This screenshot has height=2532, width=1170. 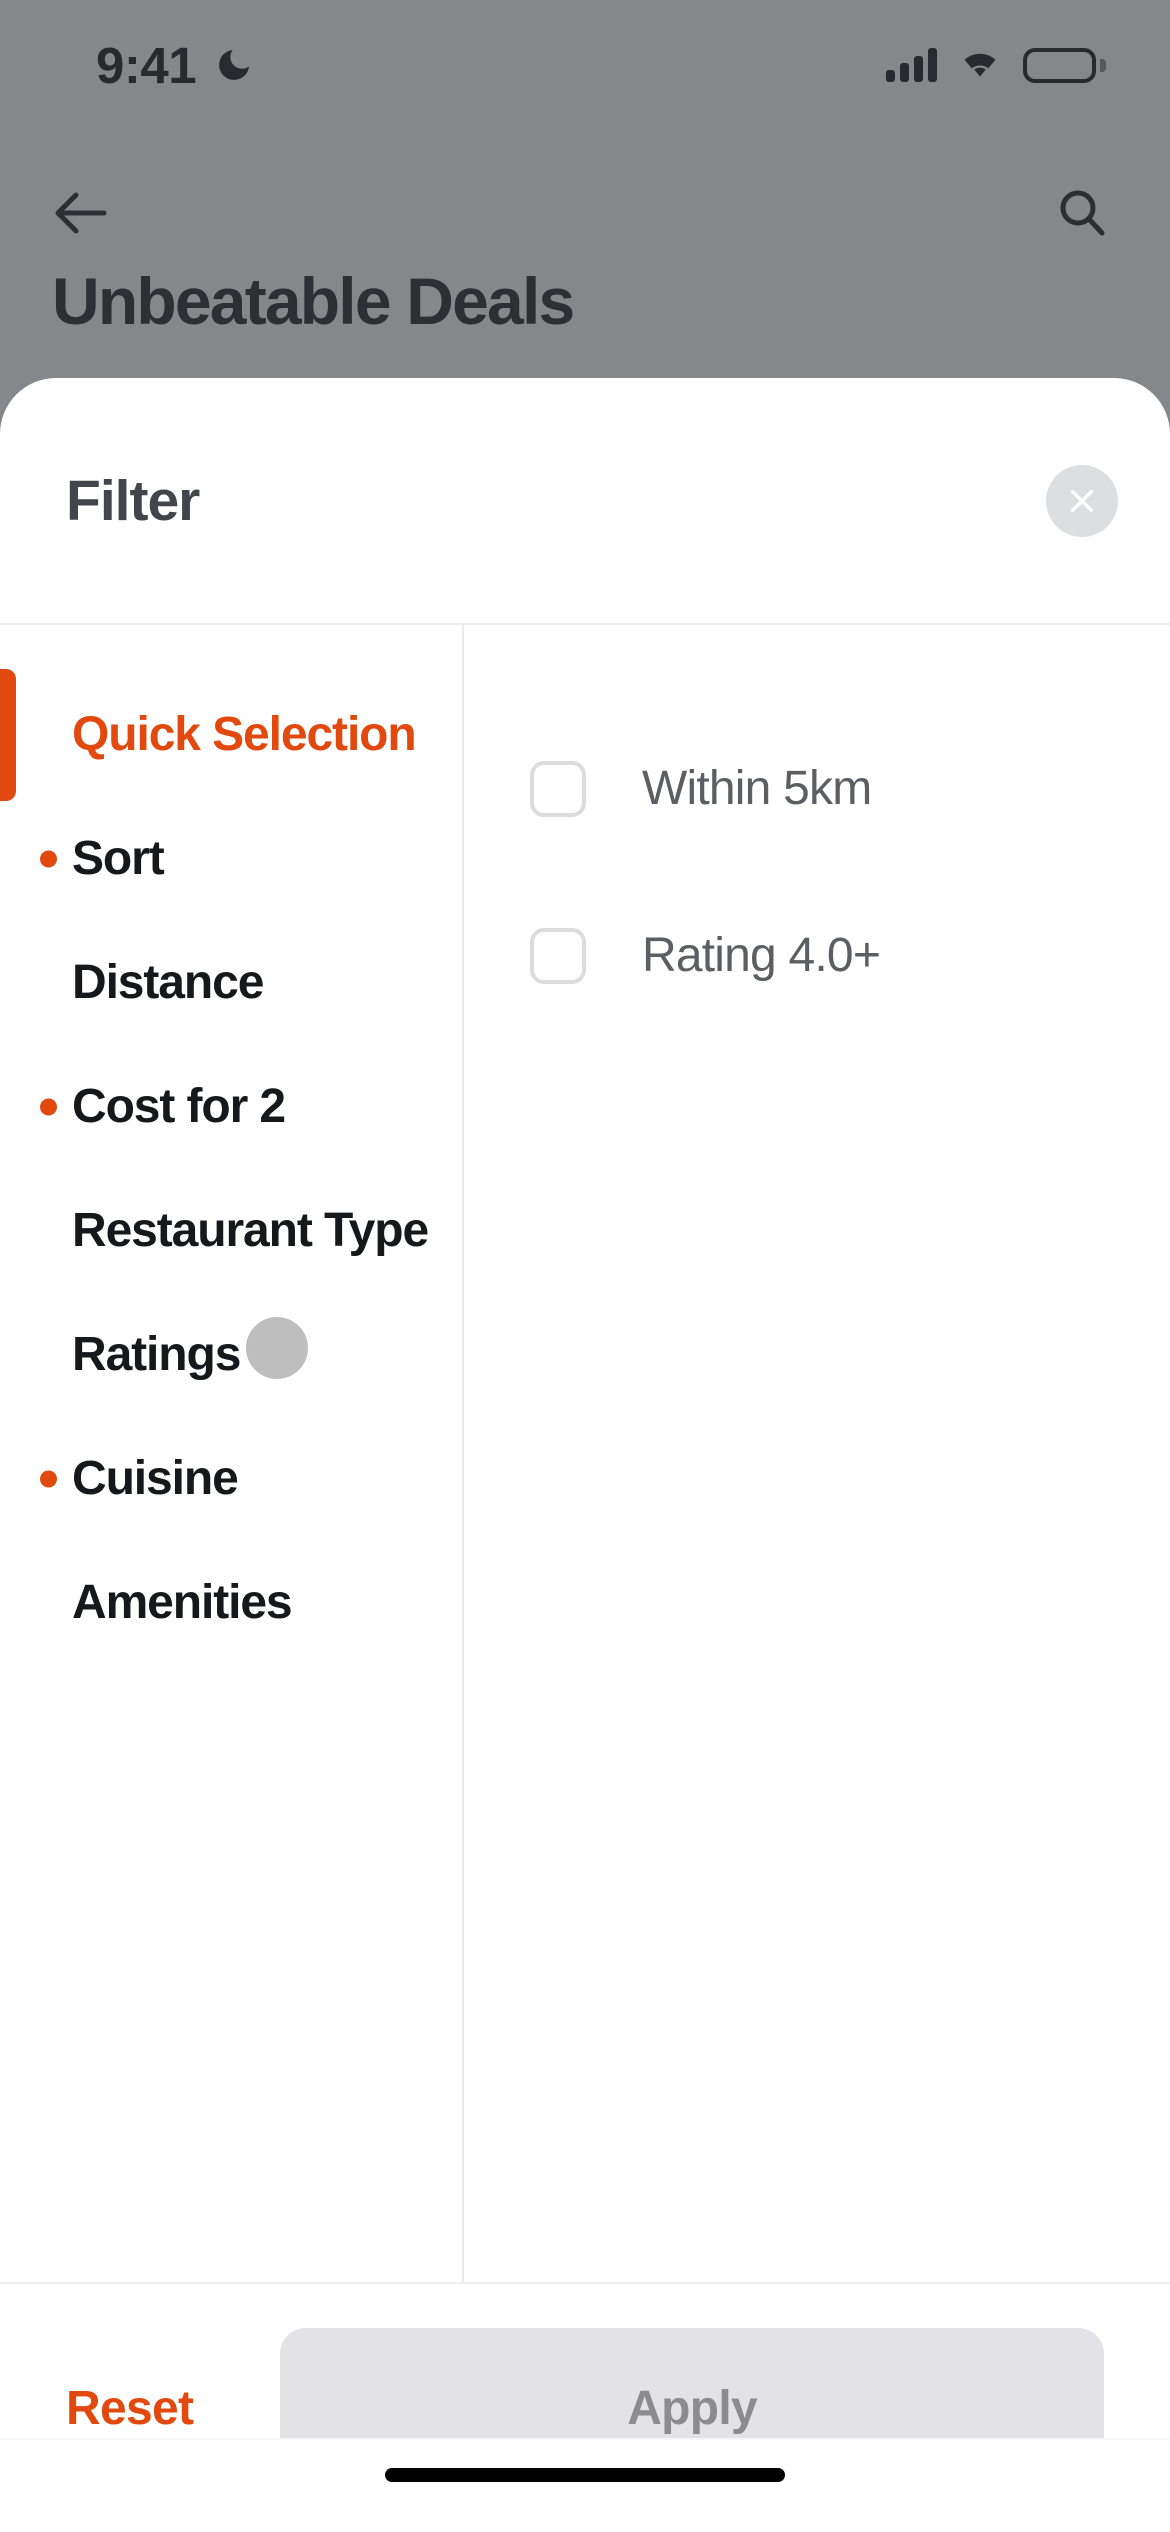 What do you see at coordinates (585, 2485) in the screenshot?
I see `home-indicator-area` at bounding box center [585, 2485].